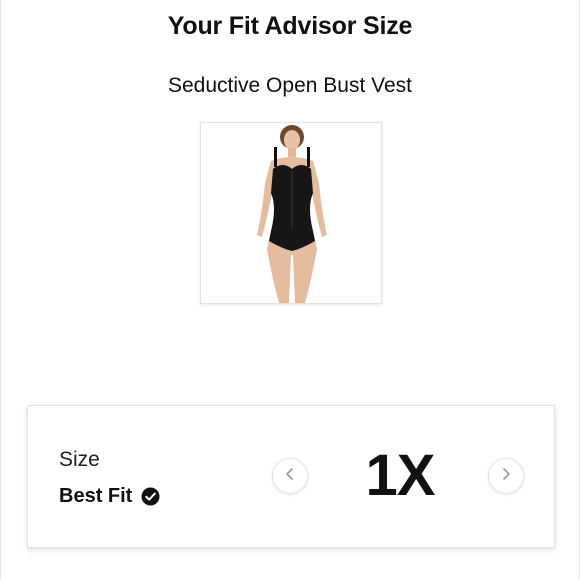 Image resolution: width=580 pixels, height=580 pixels. Describe the element at coordinates (79, 459) in the screenshot. I see `size-label: Size` at that location.